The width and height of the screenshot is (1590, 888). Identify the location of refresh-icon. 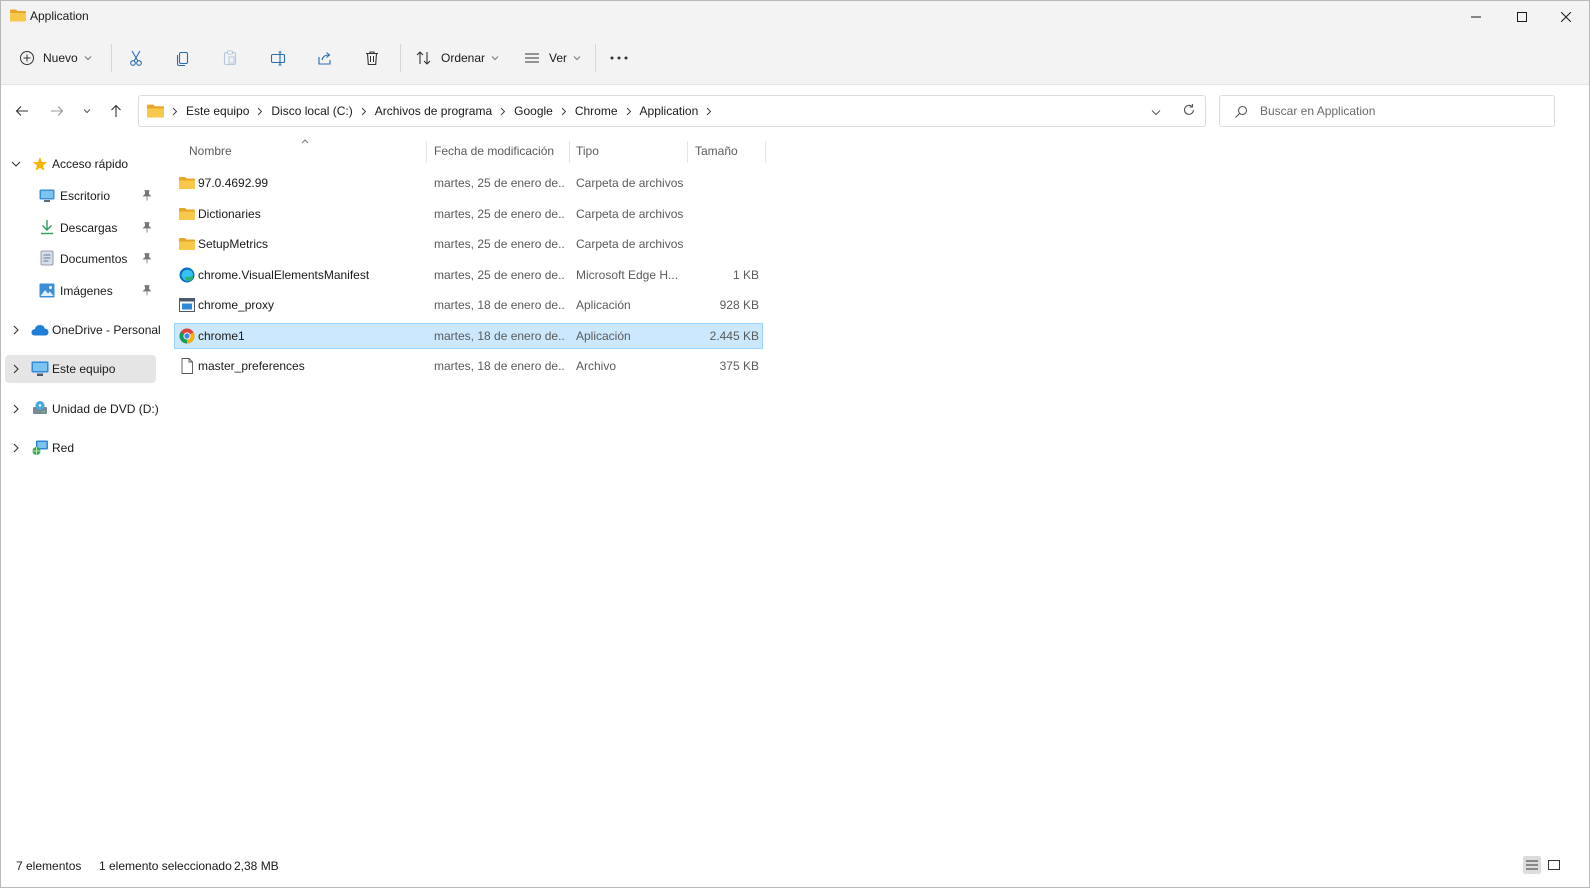
(1189, 109).